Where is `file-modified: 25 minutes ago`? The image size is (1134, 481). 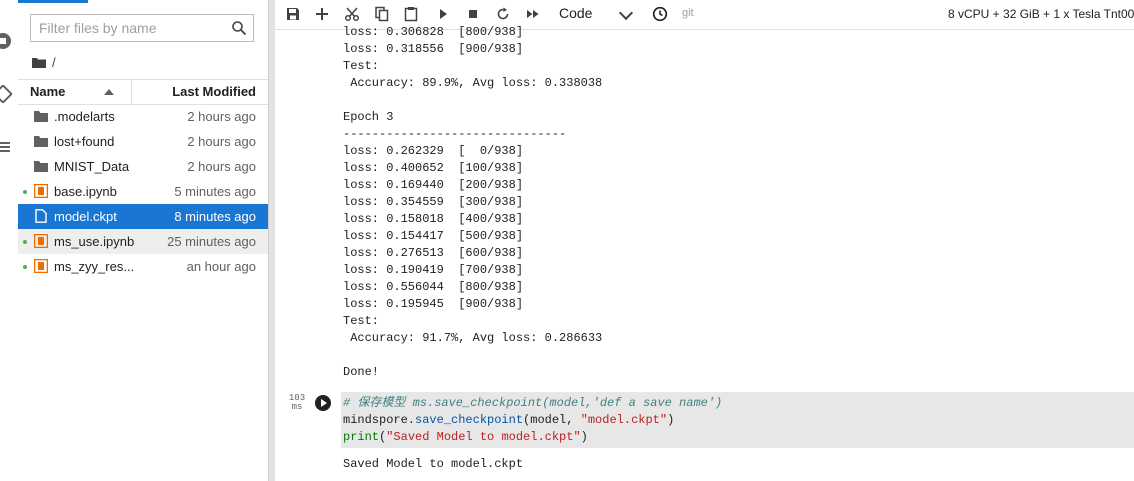
file-modified: 25 minutes ago is located at coordinates (211, 241).